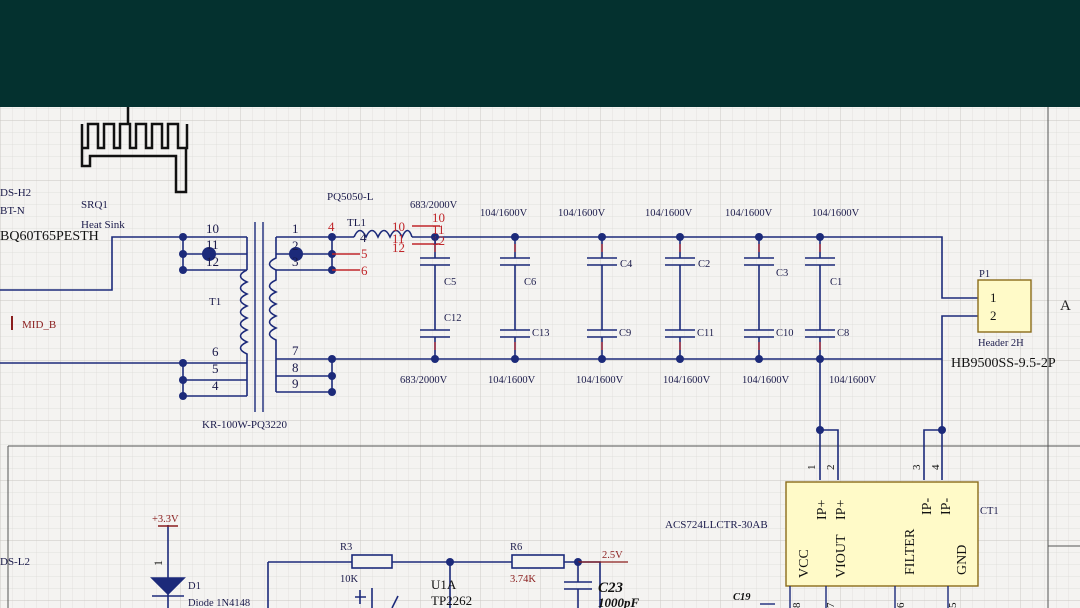 The width and height of the screenshot is (1080, 608). Describe the element at coordinates (165, 519) in the screenshot. I see `supply-label: +3.3V` at that location.